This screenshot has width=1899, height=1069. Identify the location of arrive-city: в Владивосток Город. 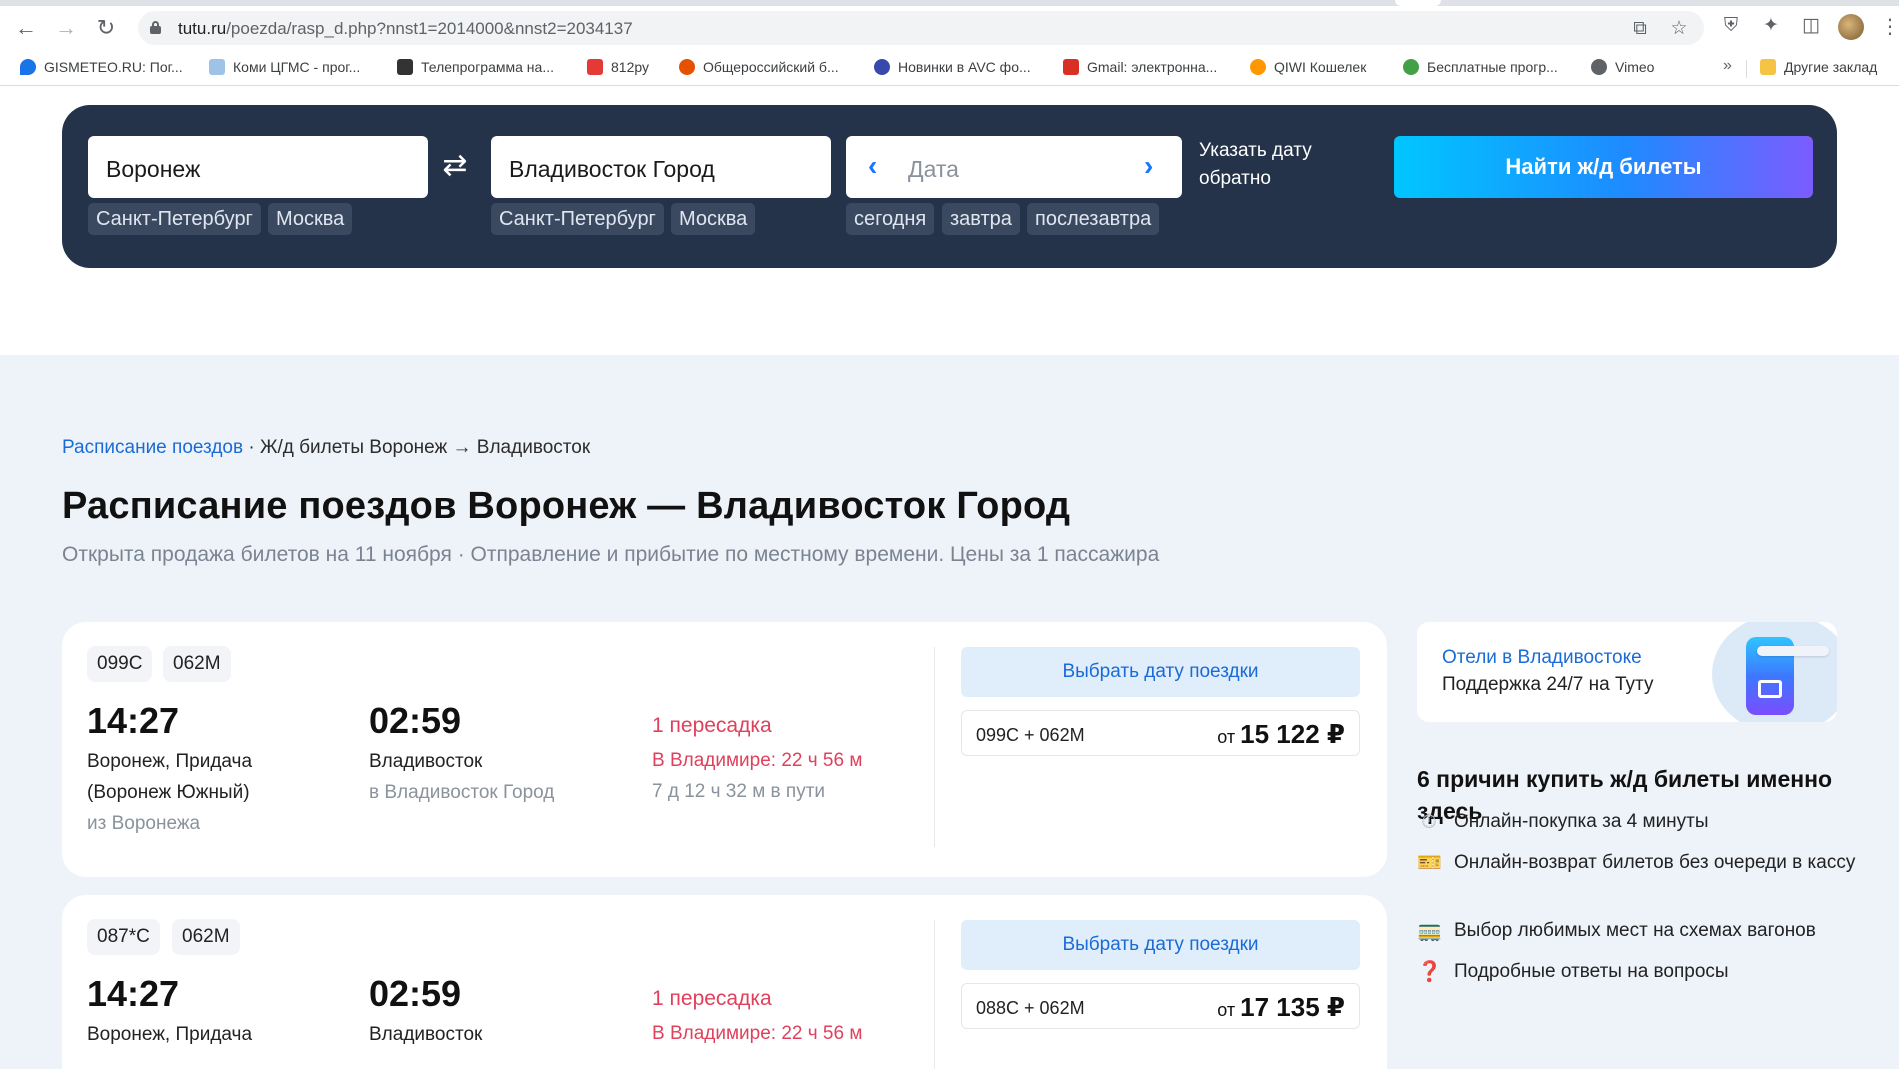
(462, 792).